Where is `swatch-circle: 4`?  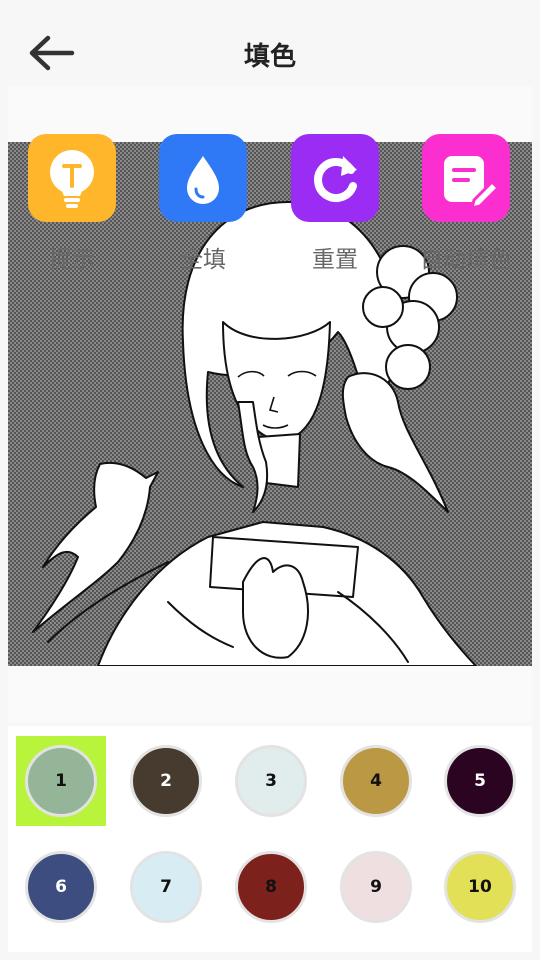
swatch-circle: 4 is located at coordinates (376, 781).